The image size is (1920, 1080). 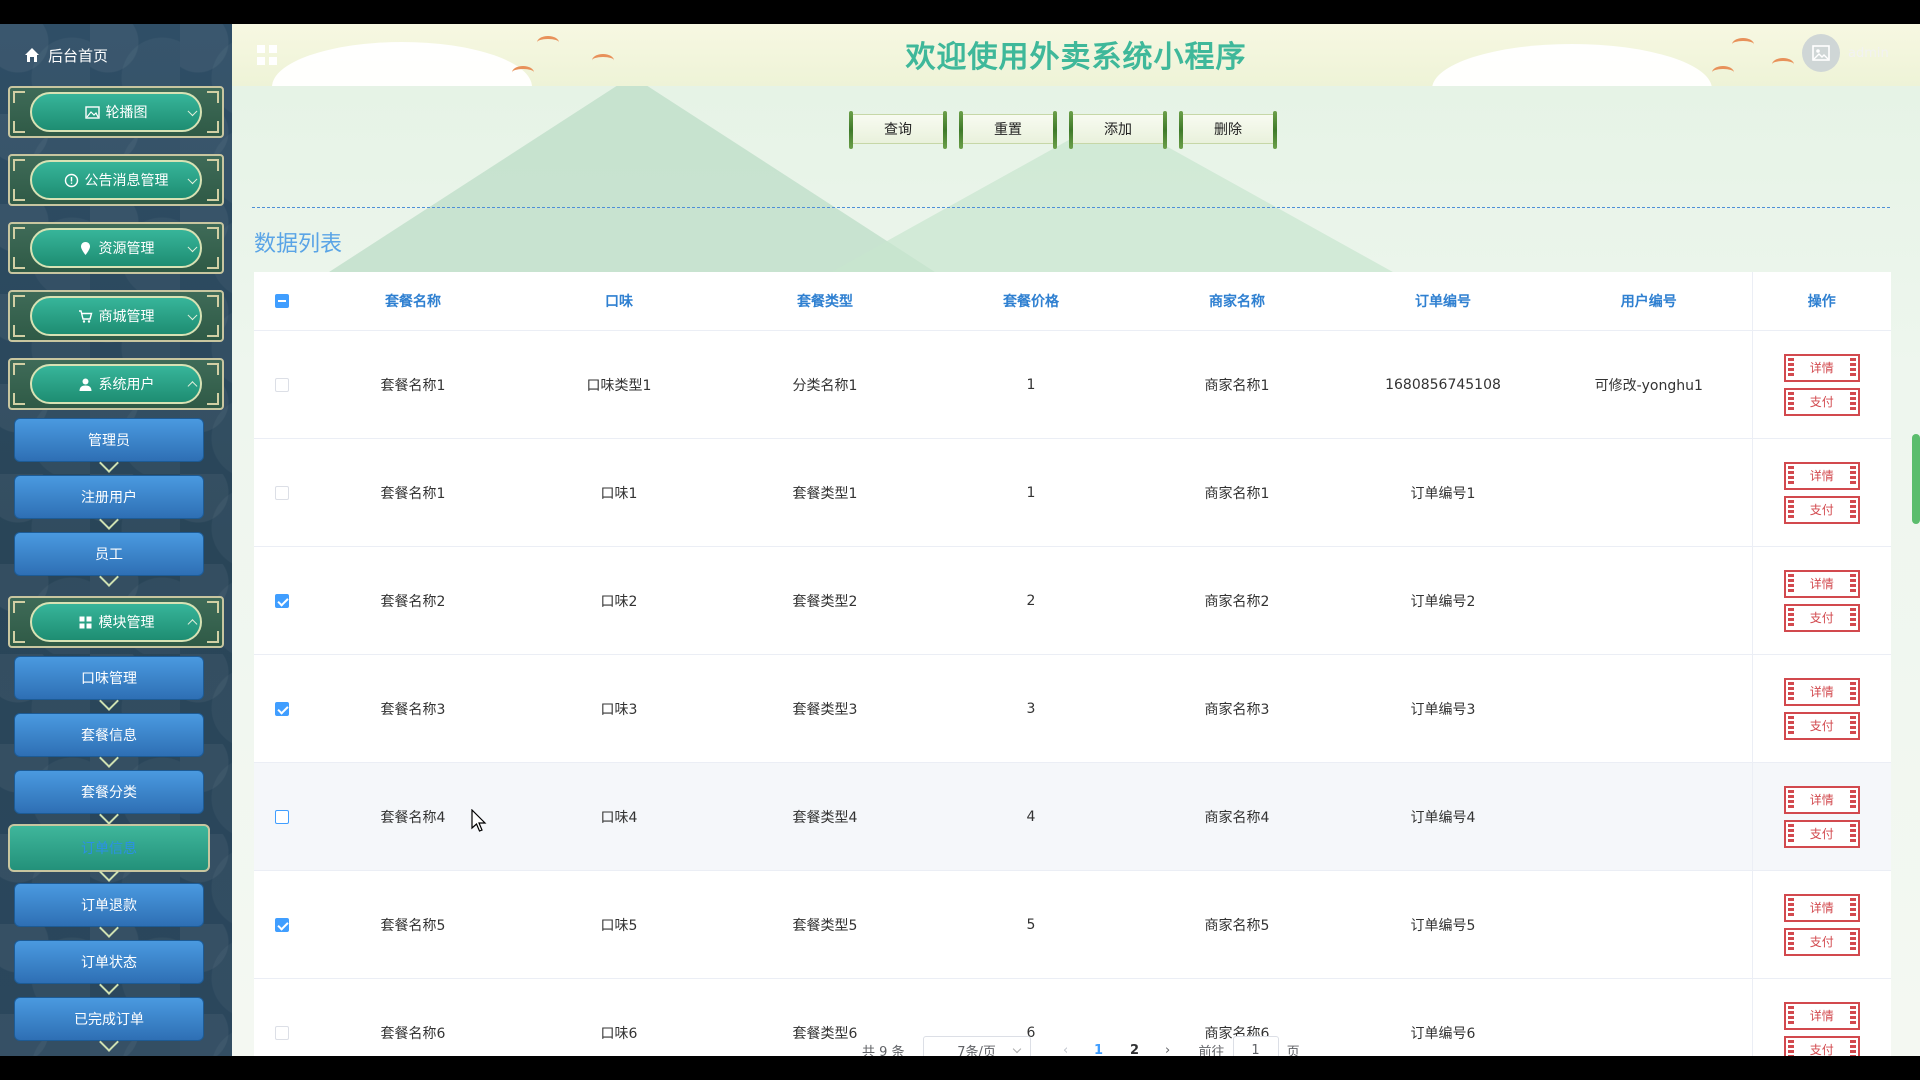 I want to click on reset-button: 重置, so click(x=1008, y=130).